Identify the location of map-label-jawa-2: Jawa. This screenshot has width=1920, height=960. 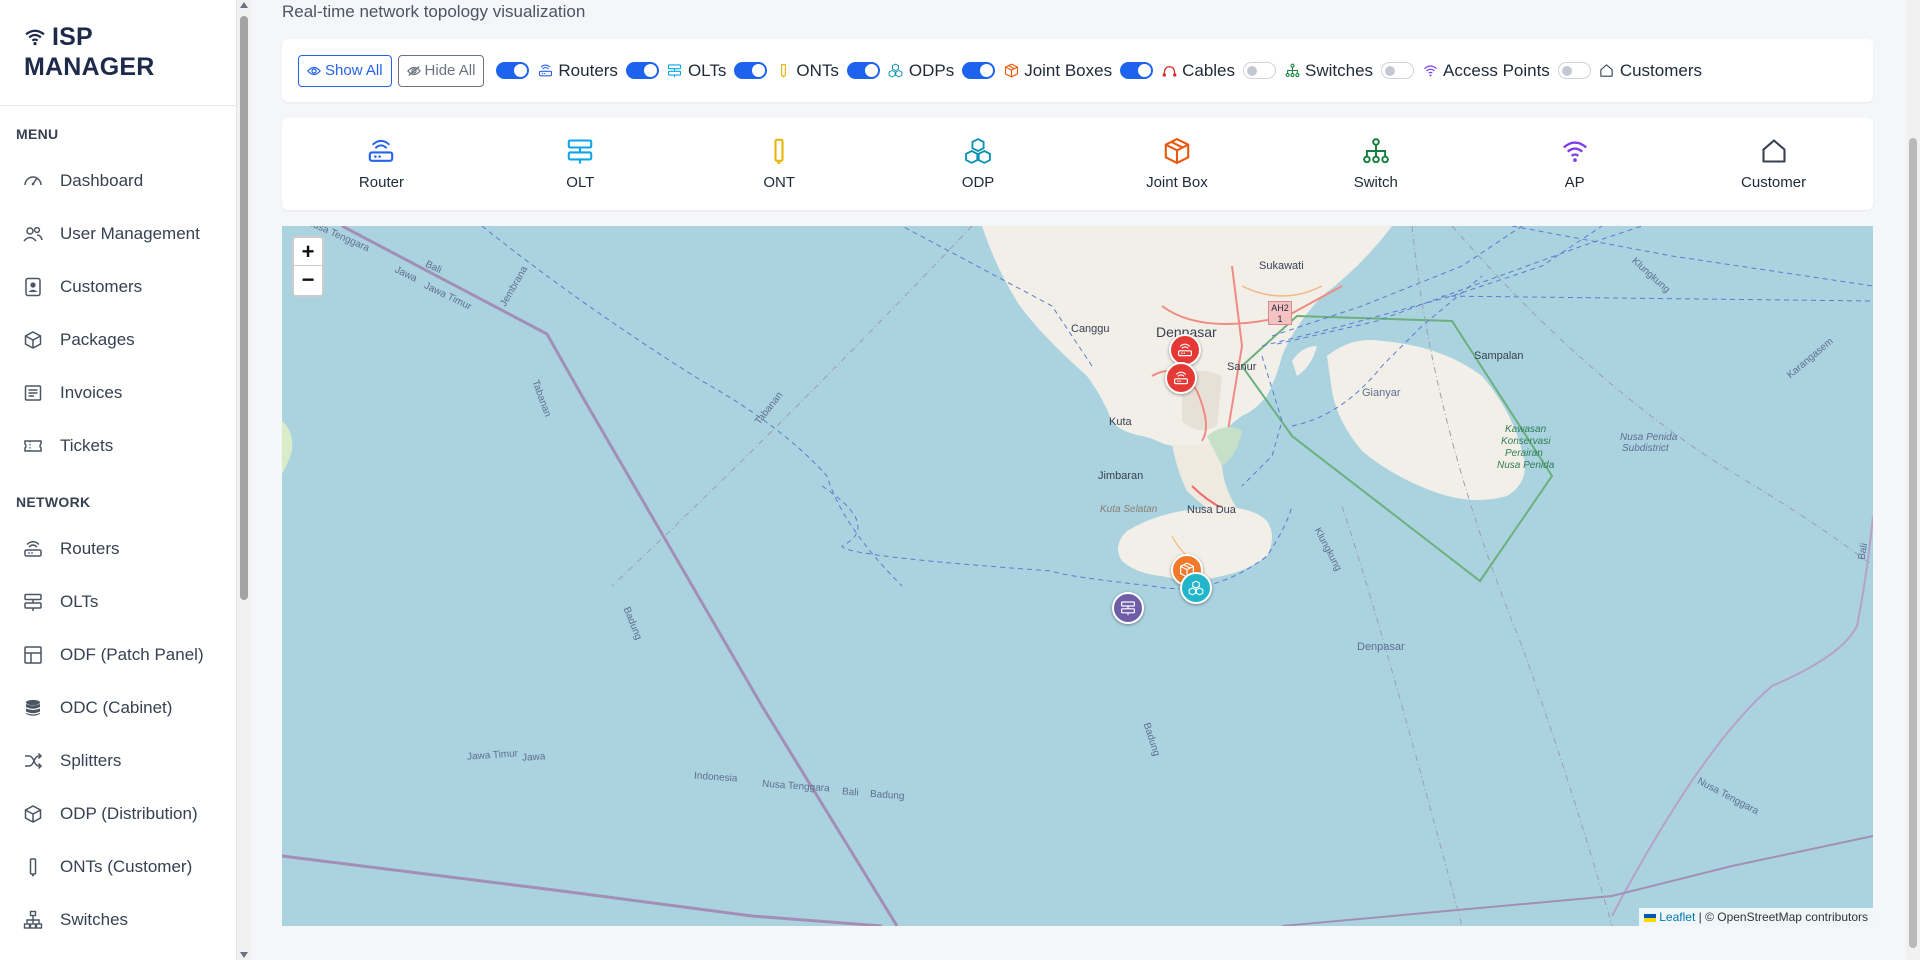
(533, 757).